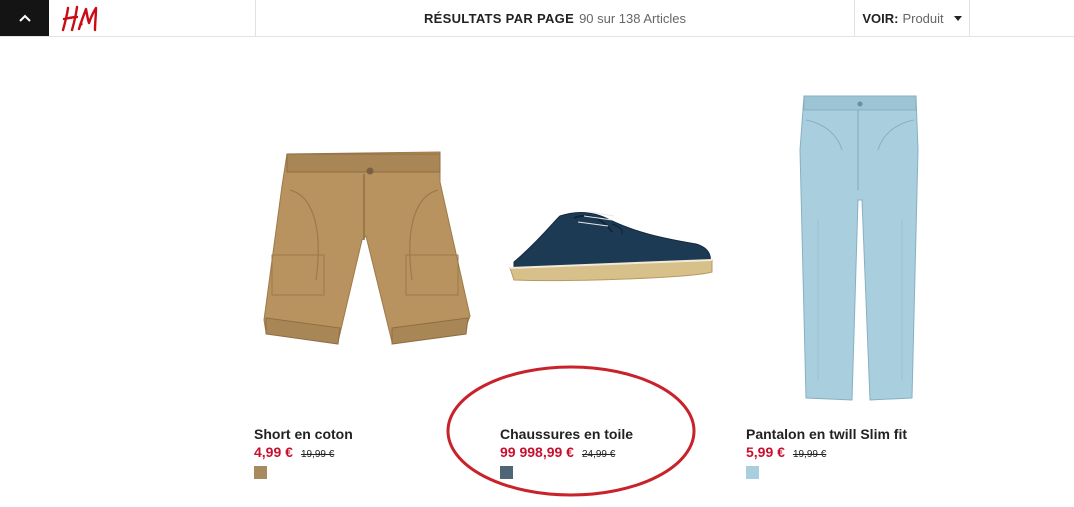  I want to click on chevron-up-icon, so click(24, 18).